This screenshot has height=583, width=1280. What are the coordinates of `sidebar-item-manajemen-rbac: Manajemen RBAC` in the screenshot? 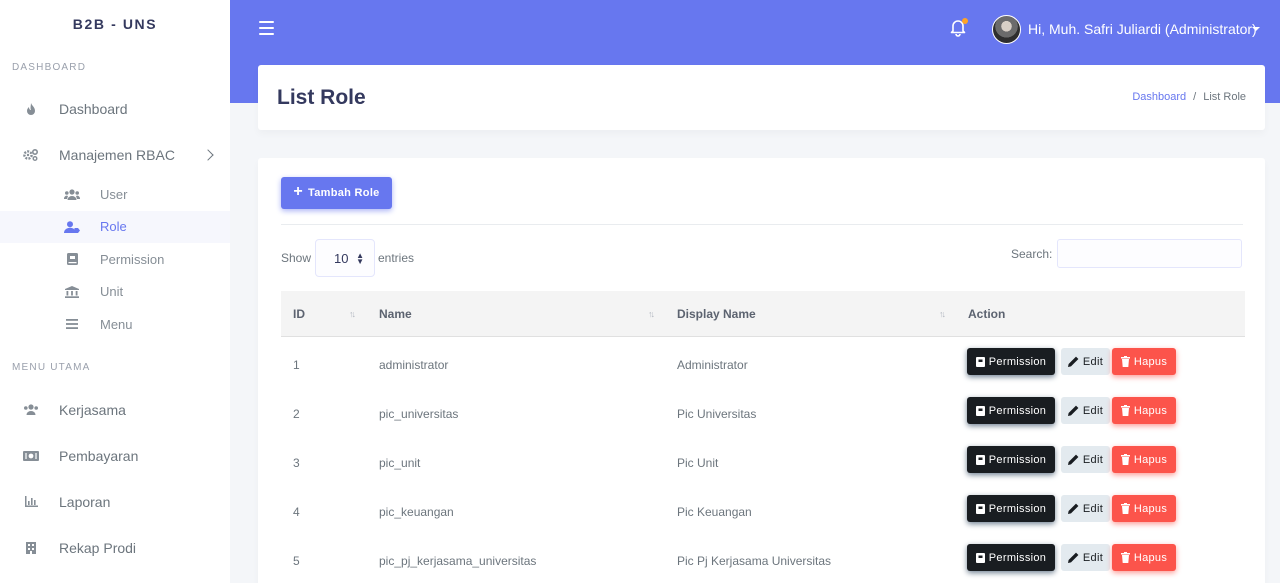 It's located at (115, 155).